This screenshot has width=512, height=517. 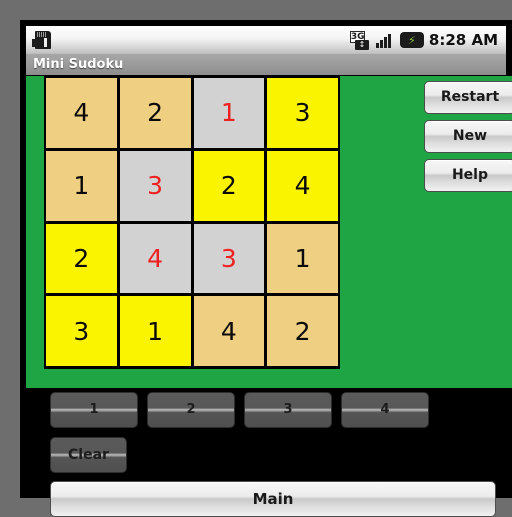 What do you see at coordinates (191, 410) in the screenshot?
I see `number-button-2: 2` at bounding box center [191, 410].